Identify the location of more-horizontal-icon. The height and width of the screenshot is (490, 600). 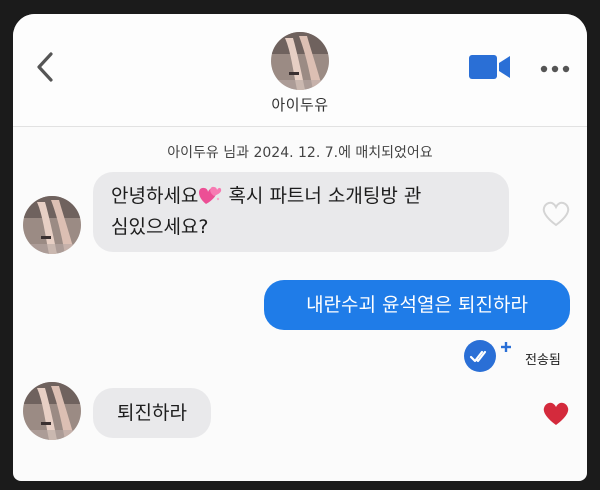
(555, 69).